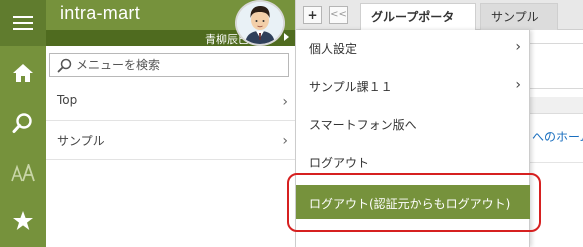 This screenshot has height=247, width=583. What do you see at coordinates (556, 105) in the screenshot?
I see `portlet-header` at bounding box center [556, 105].